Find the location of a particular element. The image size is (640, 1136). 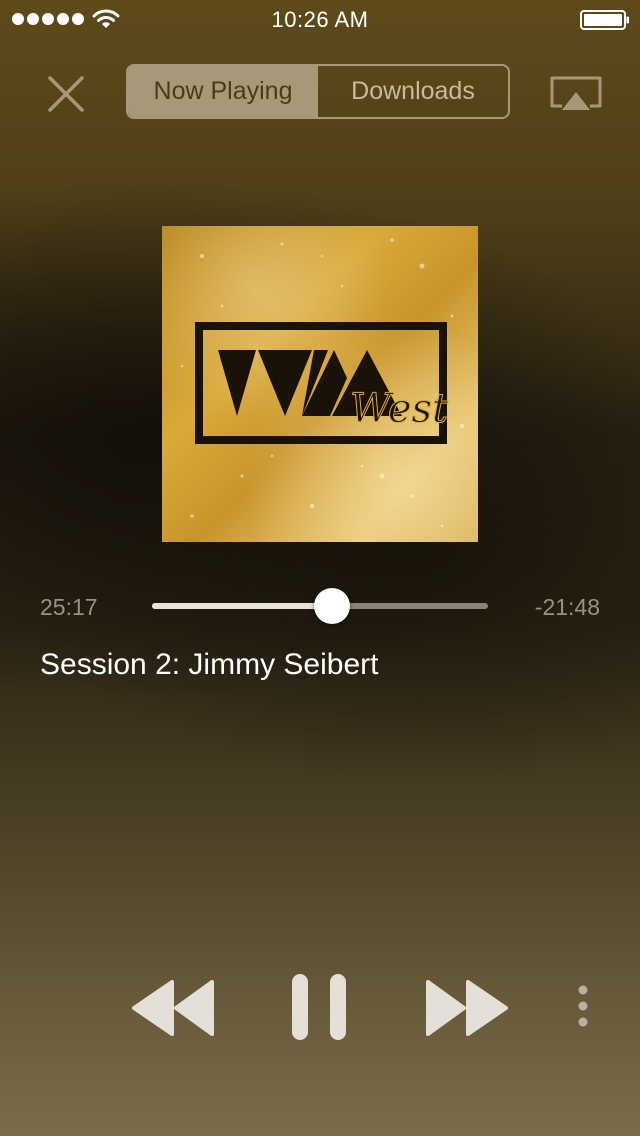

status-time: 10:26 AM is located at coordinates (320, 19).